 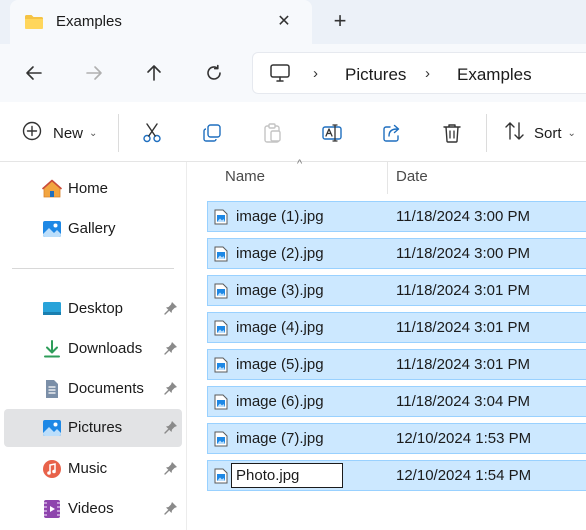 I want to click on table-row: image (5).jpg 11/18/2024 3:01 PM, so click(x=396, y=364).